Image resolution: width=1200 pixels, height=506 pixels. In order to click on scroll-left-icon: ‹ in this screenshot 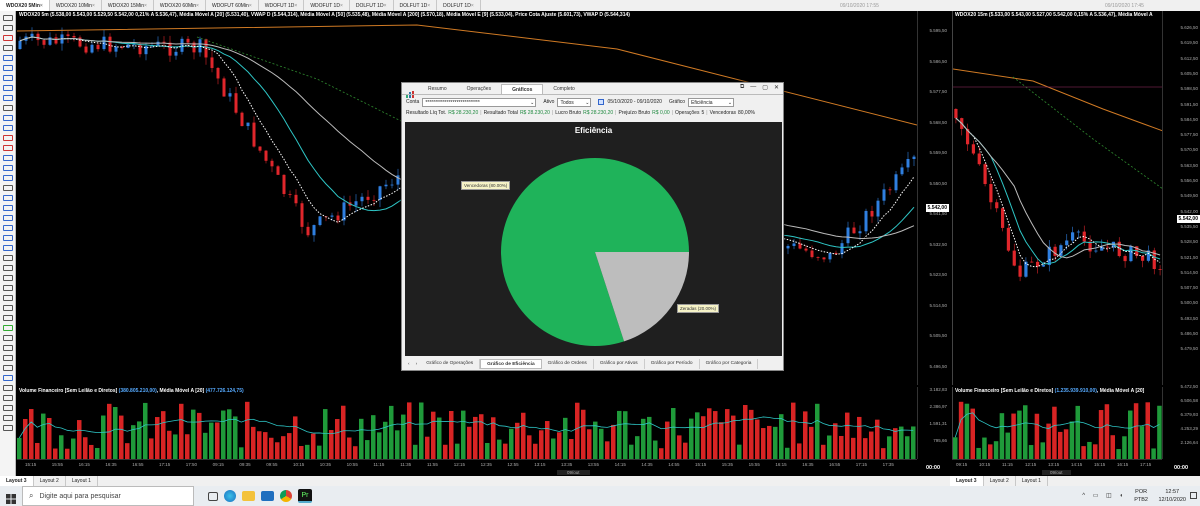, I will do `click(409, 364)`.